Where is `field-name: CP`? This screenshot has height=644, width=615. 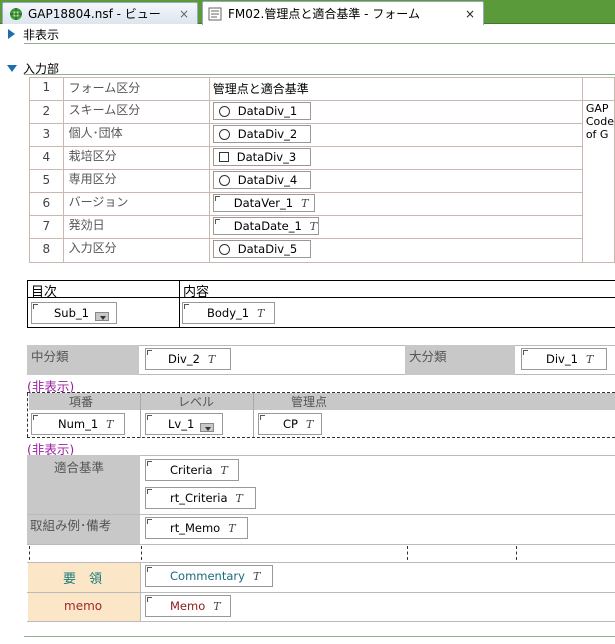
field-name: CP is located at coordinates (290, 424).